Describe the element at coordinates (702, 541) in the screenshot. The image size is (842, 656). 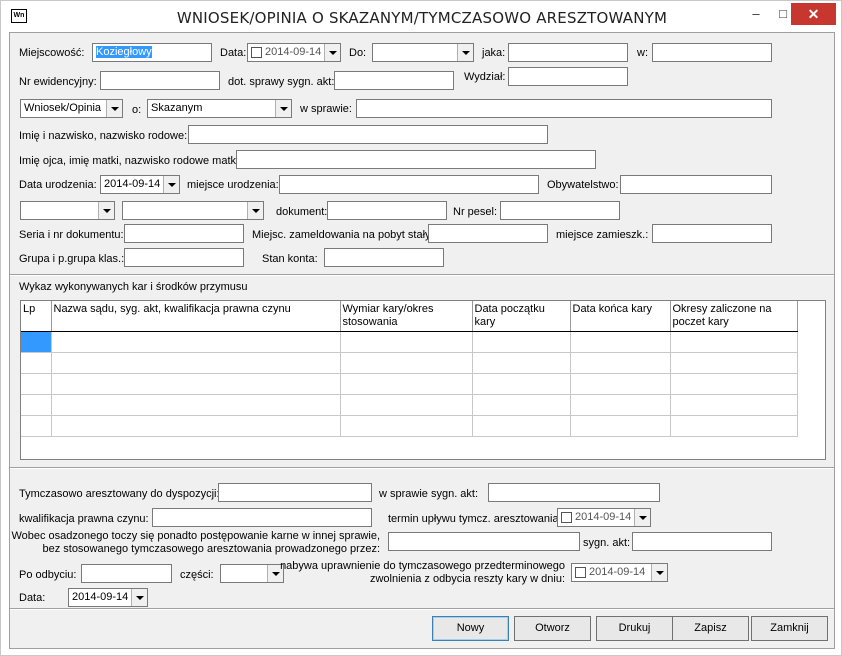
I see `sygn-akt-field` at that location.